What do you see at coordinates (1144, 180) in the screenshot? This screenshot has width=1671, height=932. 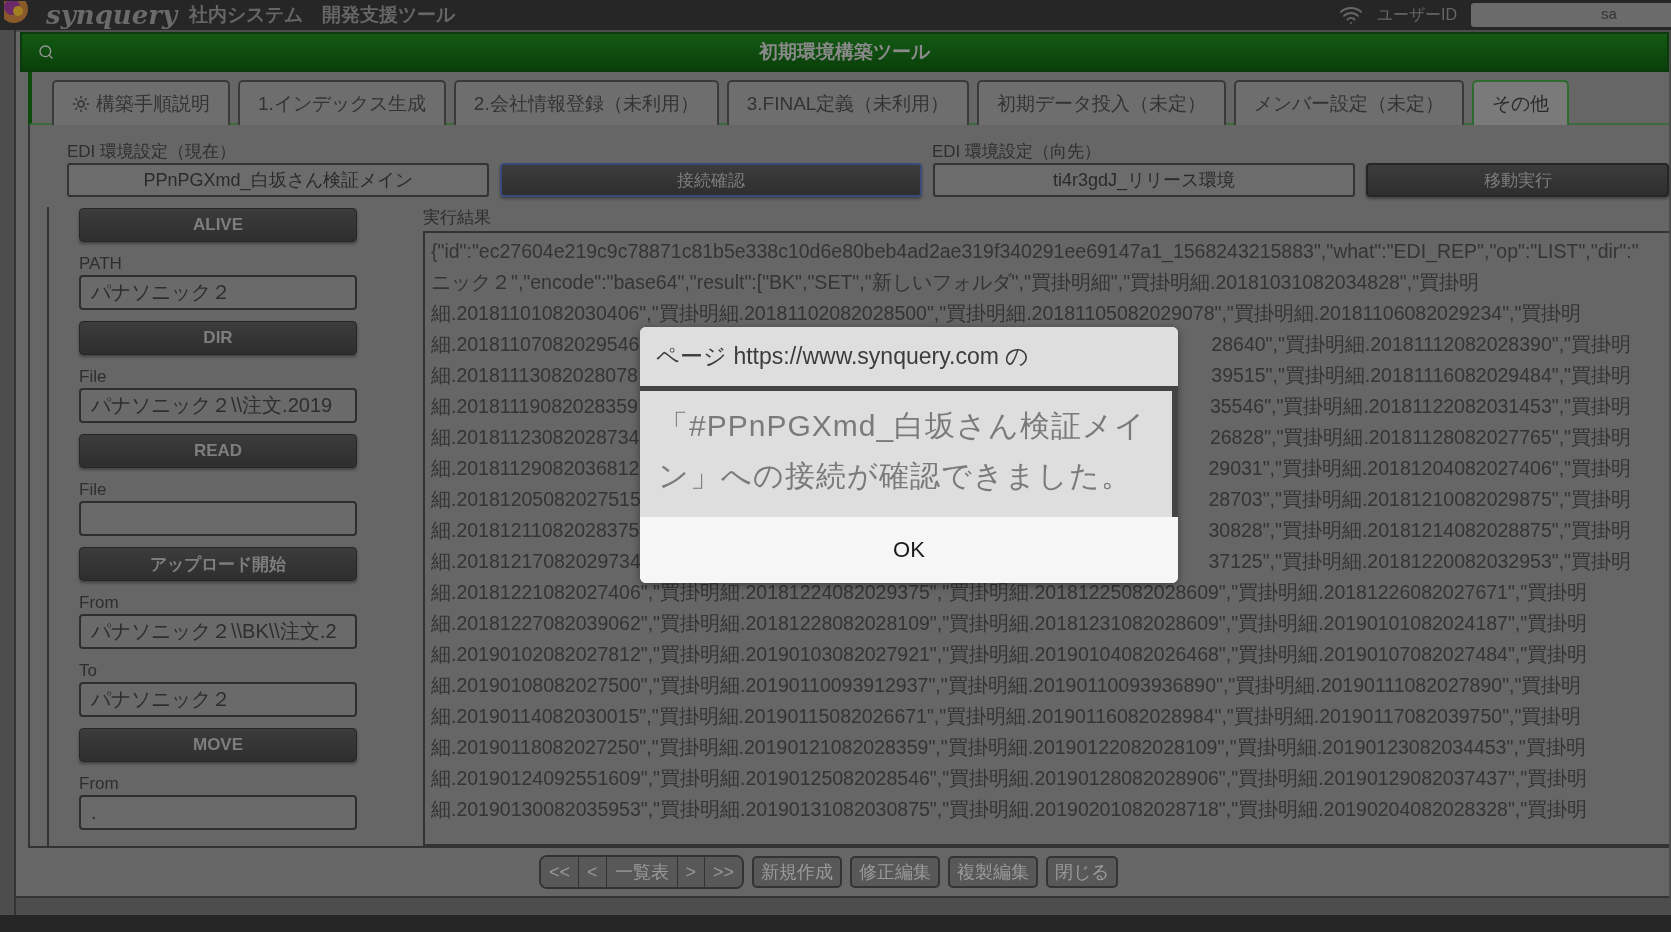 I see `env-select: ti4r3gdJ_リリース環境` at bounding box center [1144, 180].